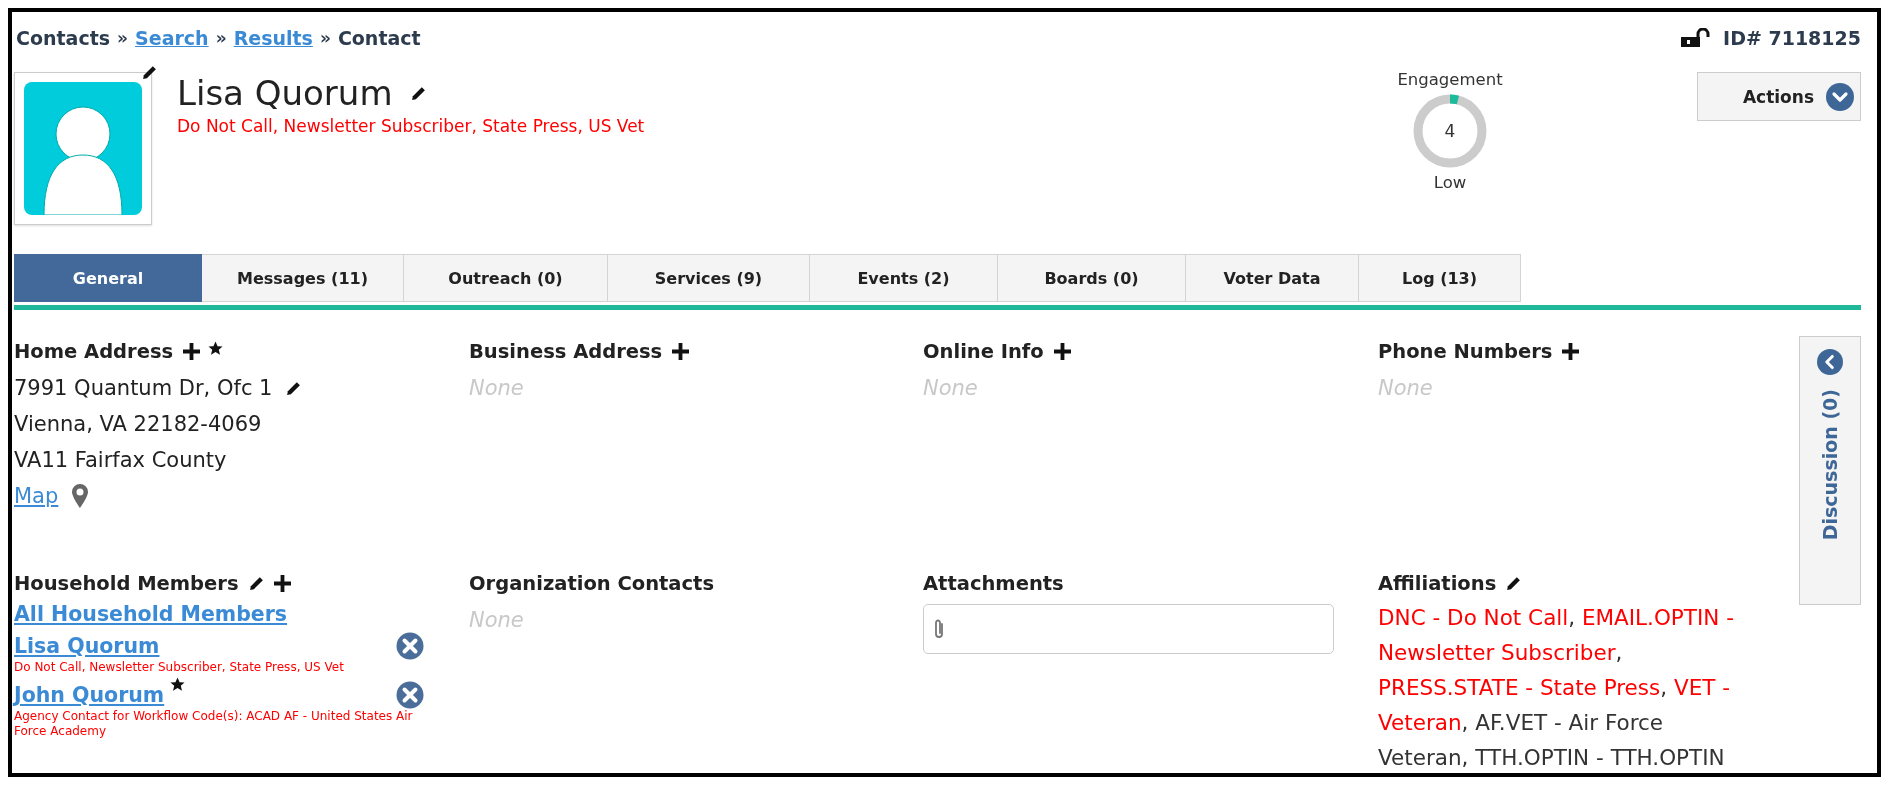  Describe the element at coordinates (214, 724) in the screenshot. I see `member-note: Agency Contact for Workflow Code(s): ACAD AF - United States Air Force Academy` at that location.